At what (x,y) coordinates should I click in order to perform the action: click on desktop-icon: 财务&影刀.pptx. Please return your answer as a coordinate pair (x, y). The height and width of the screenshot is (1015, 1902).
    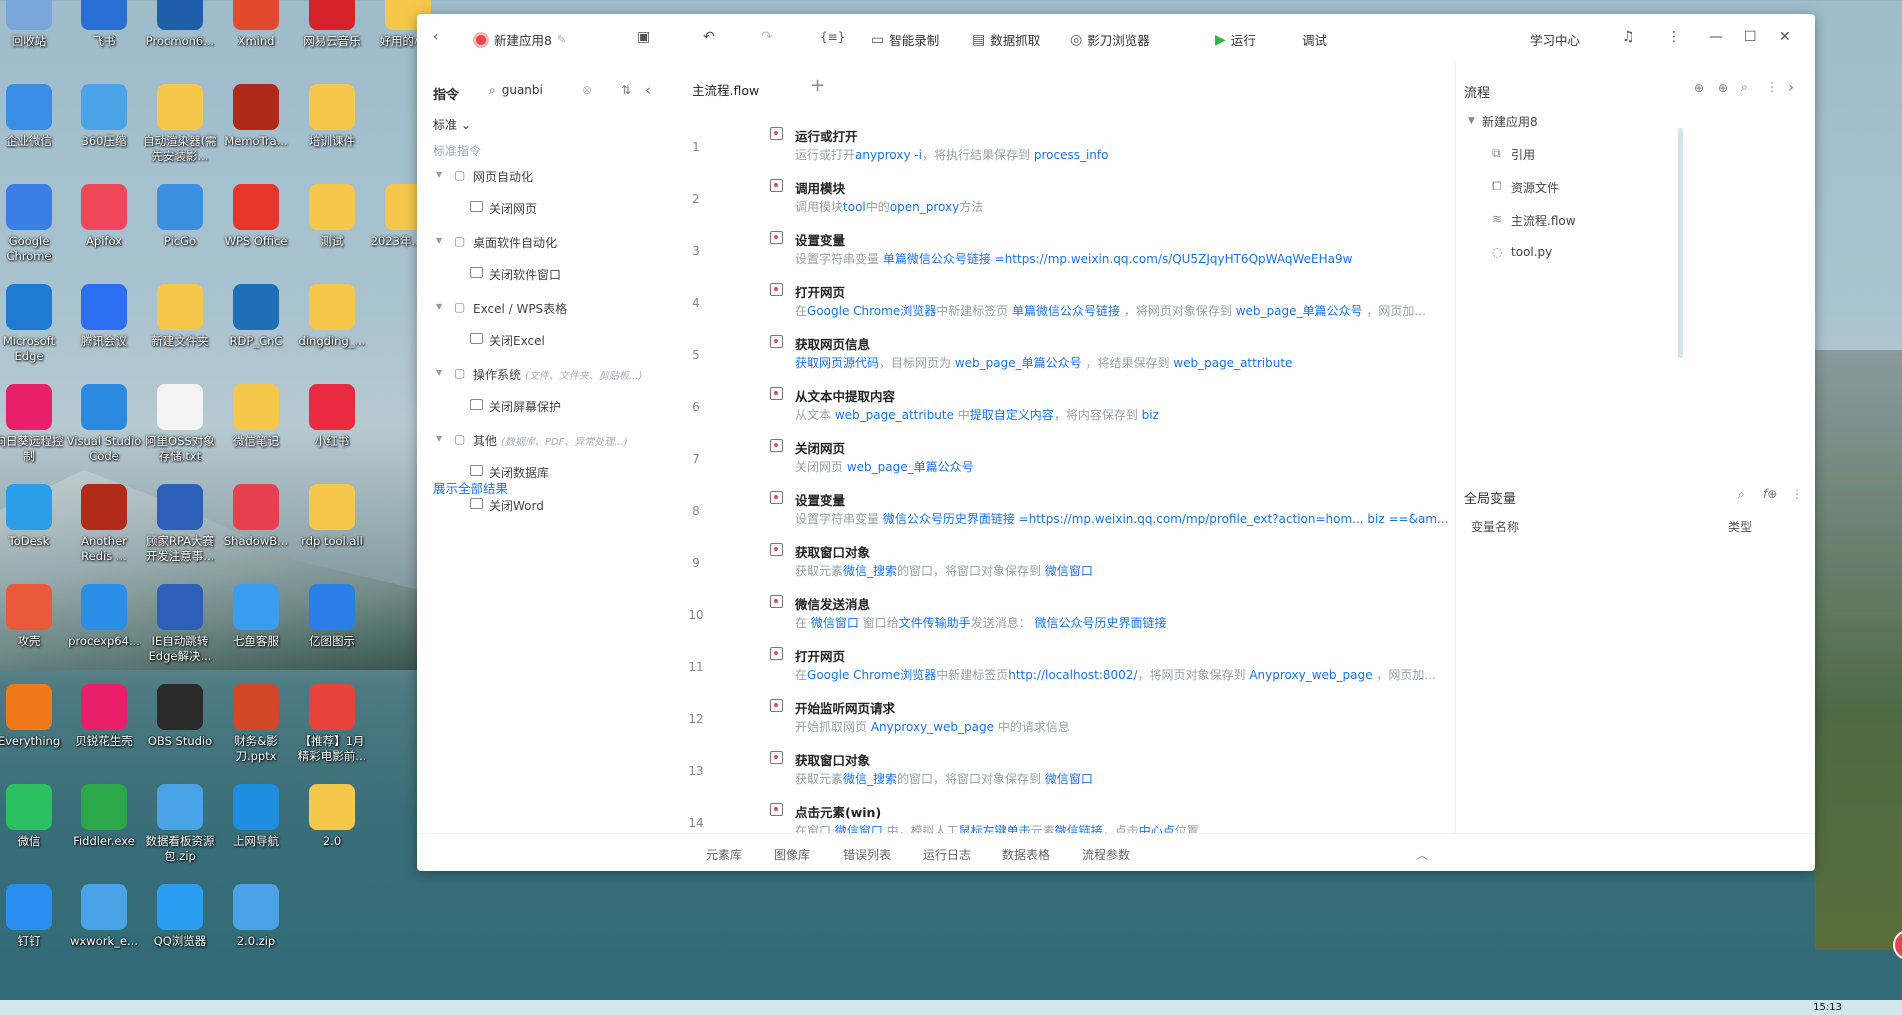
    Looking at the image, I should click on (256, 724).